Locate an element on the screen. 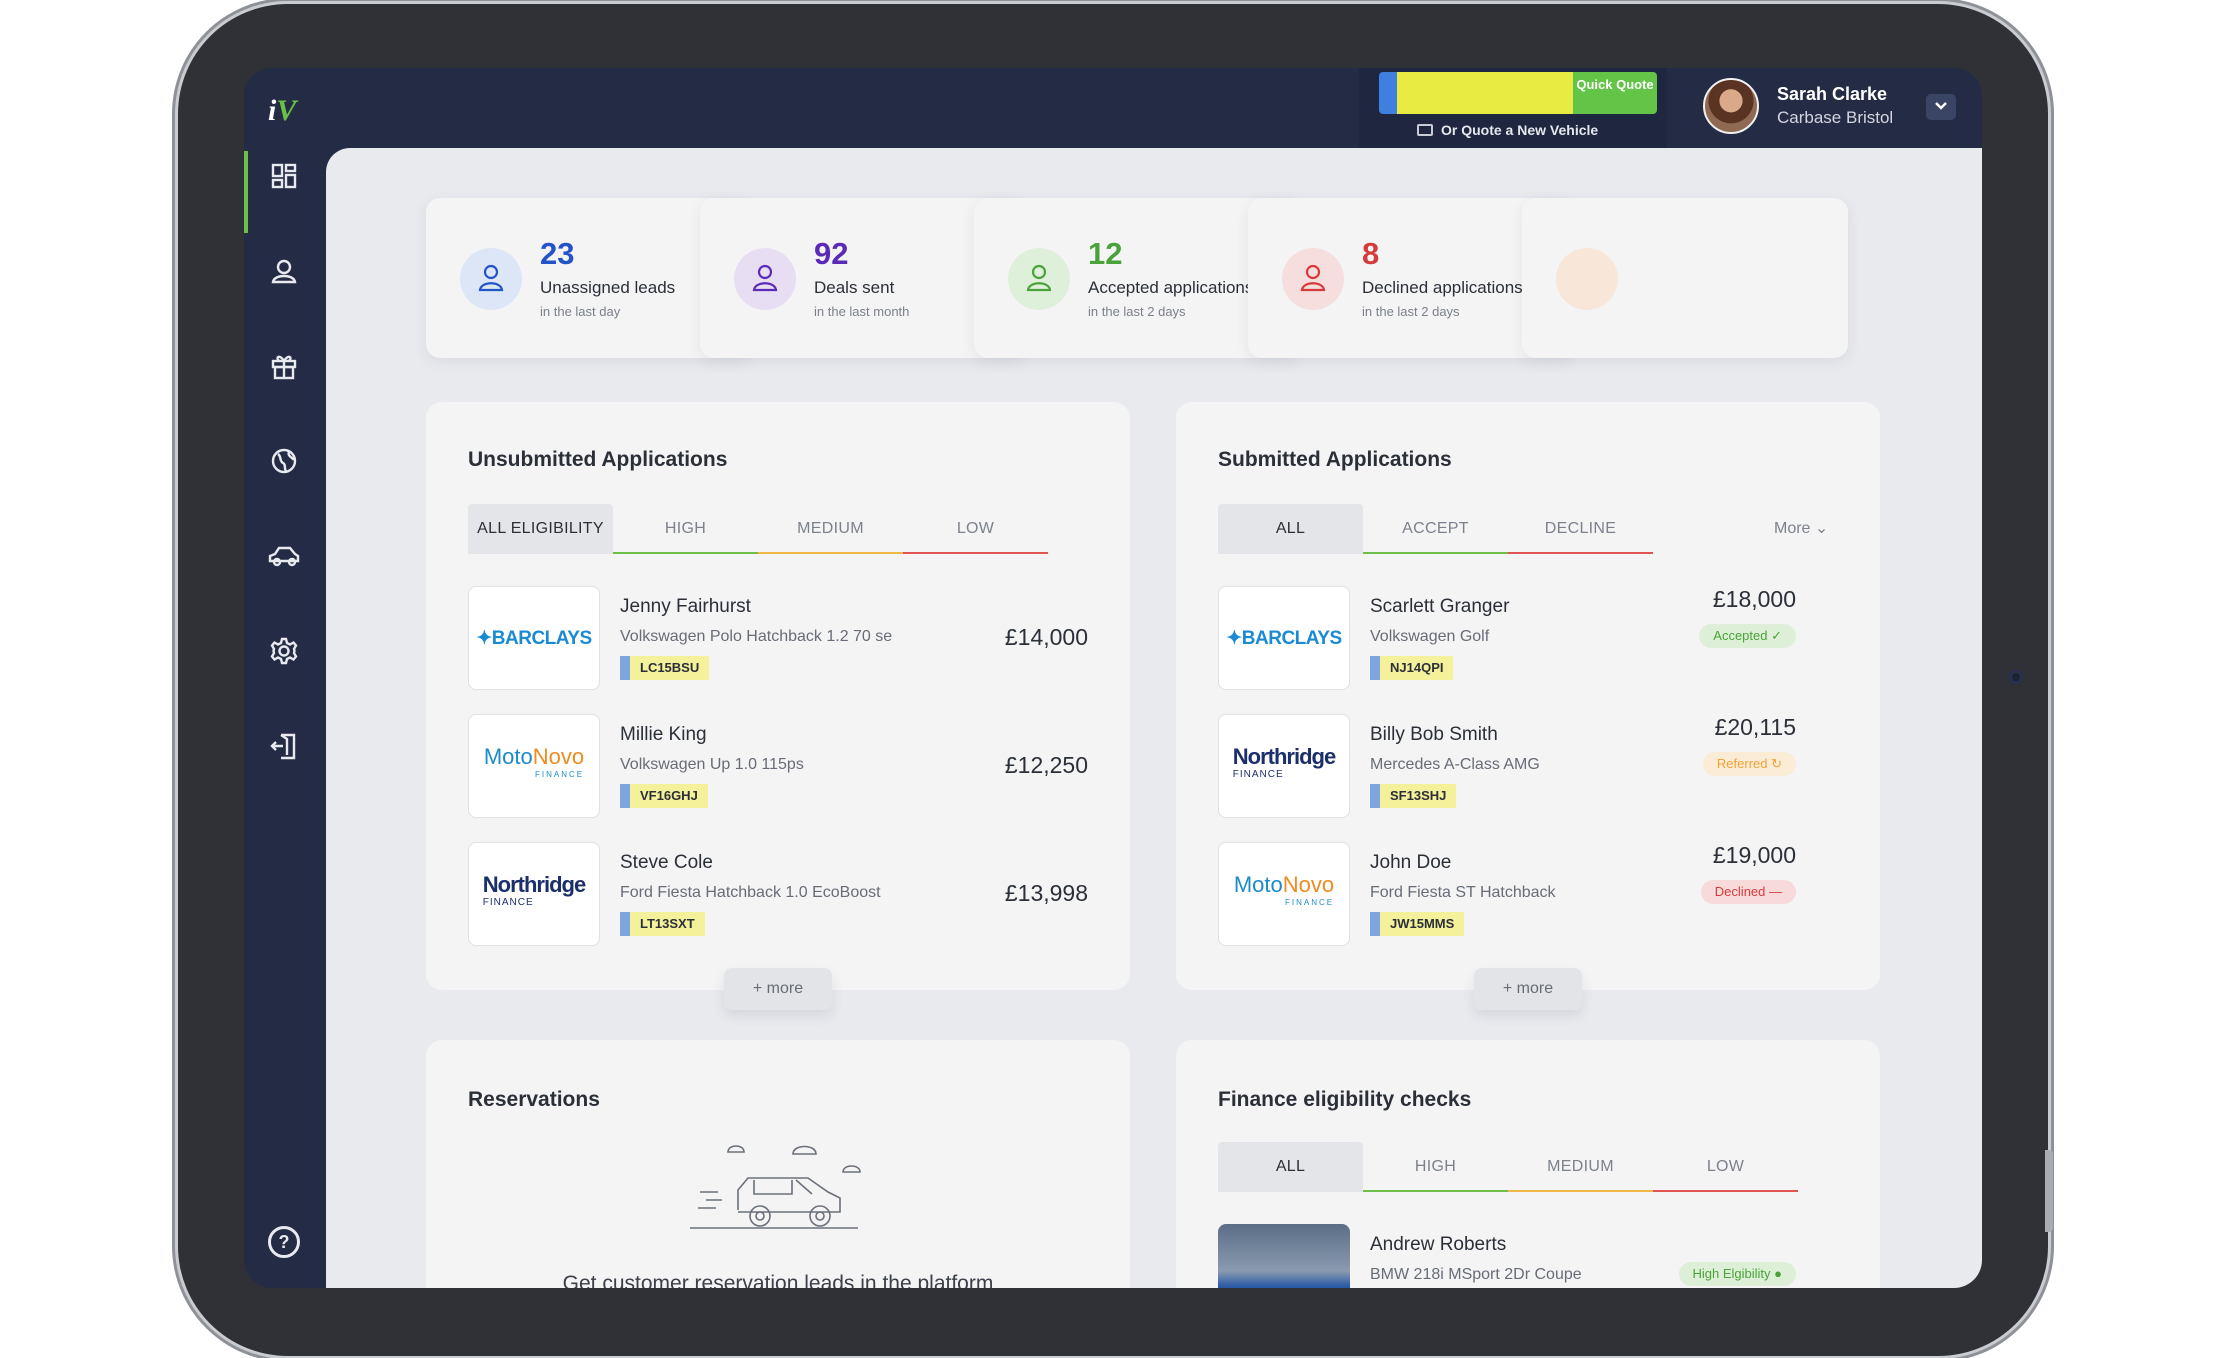 The width and height of the screenshot is (2238, 1358). user-dropdown-button is located at coordinates (1941, 107).